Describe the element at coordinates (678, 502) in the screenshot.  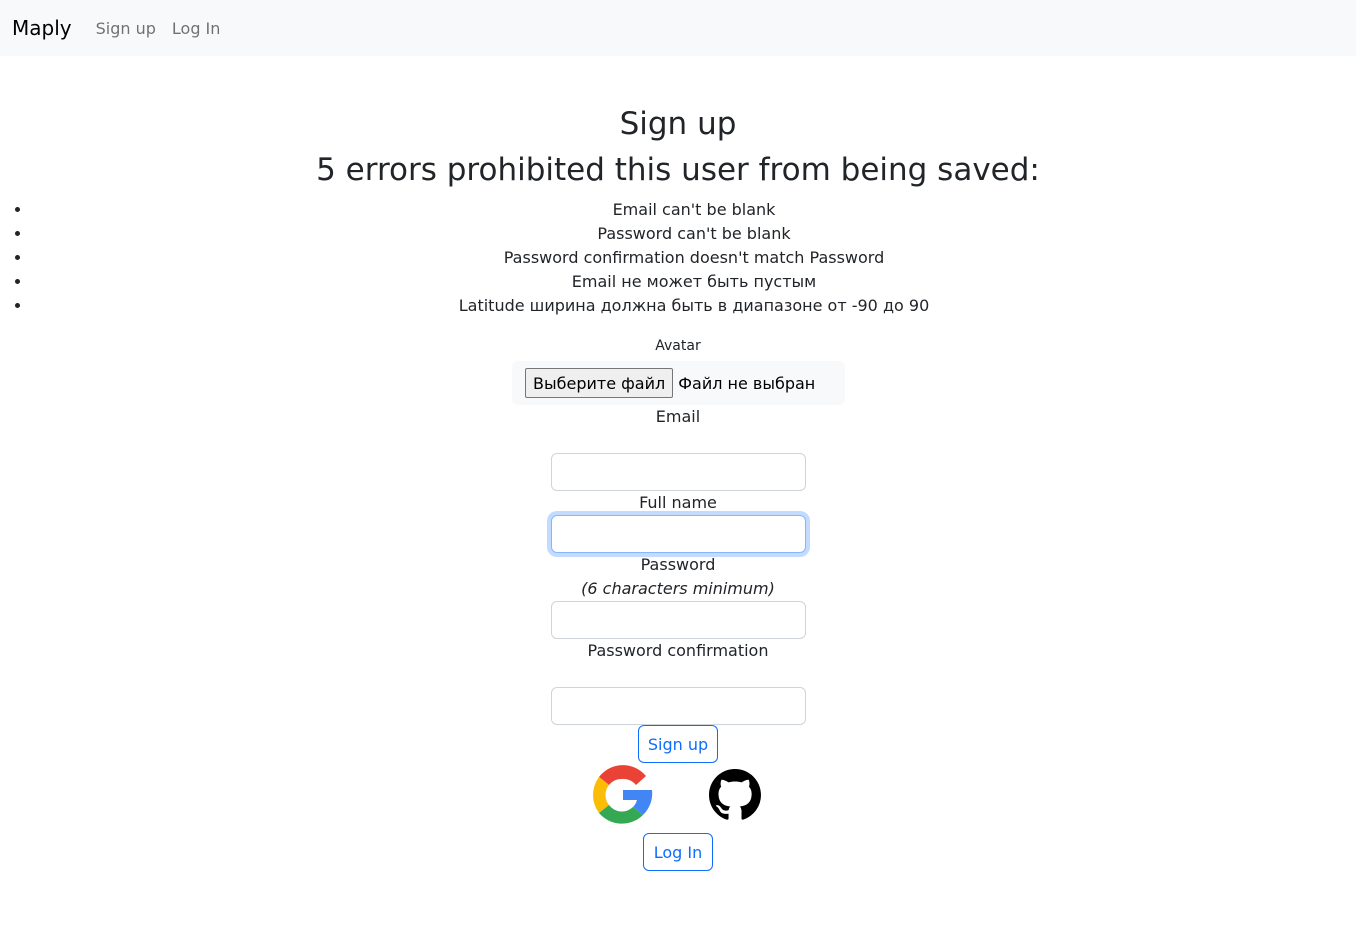
I see `full-name-label: Full name` at that location.